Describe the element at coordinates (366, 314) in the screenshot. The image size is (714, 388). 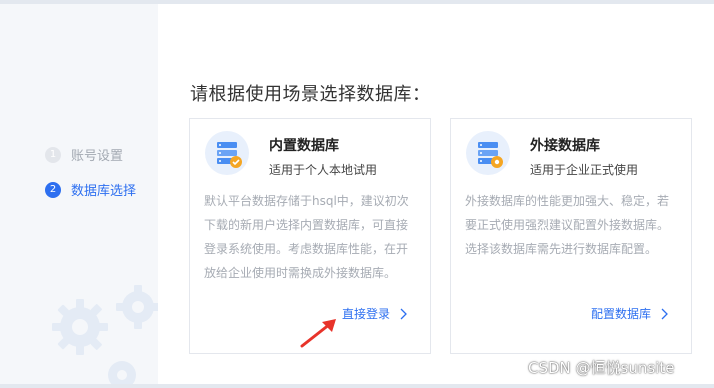
I see `link-label: 直接登录` at that location.